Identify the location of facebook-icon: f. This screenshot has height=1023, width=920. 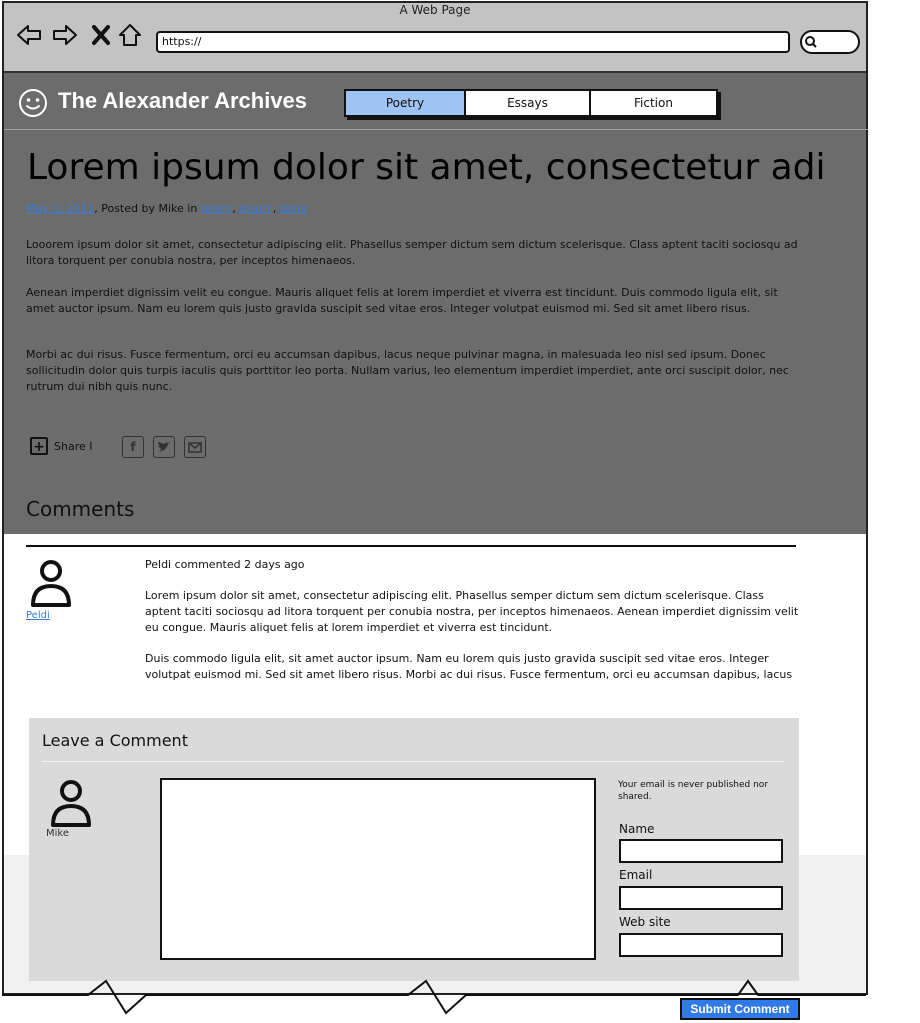
(133, 447).